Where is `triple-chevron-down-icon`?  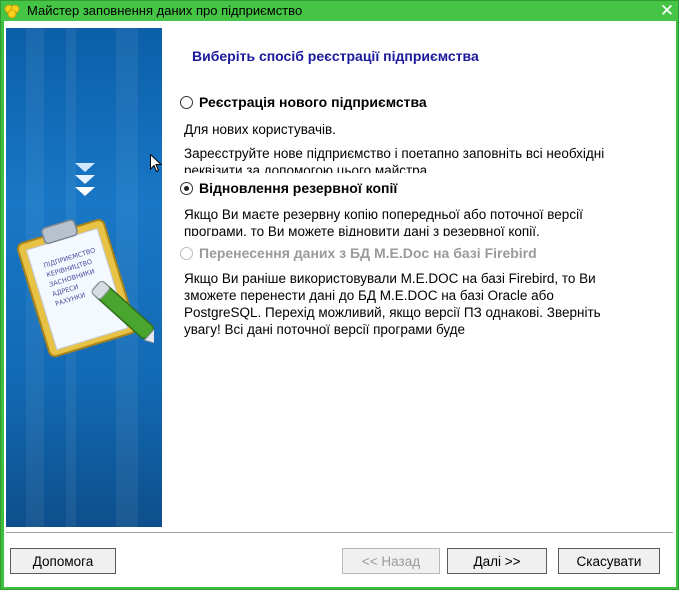 triple-chevron-down-icon is located at coordinates (85, 179).